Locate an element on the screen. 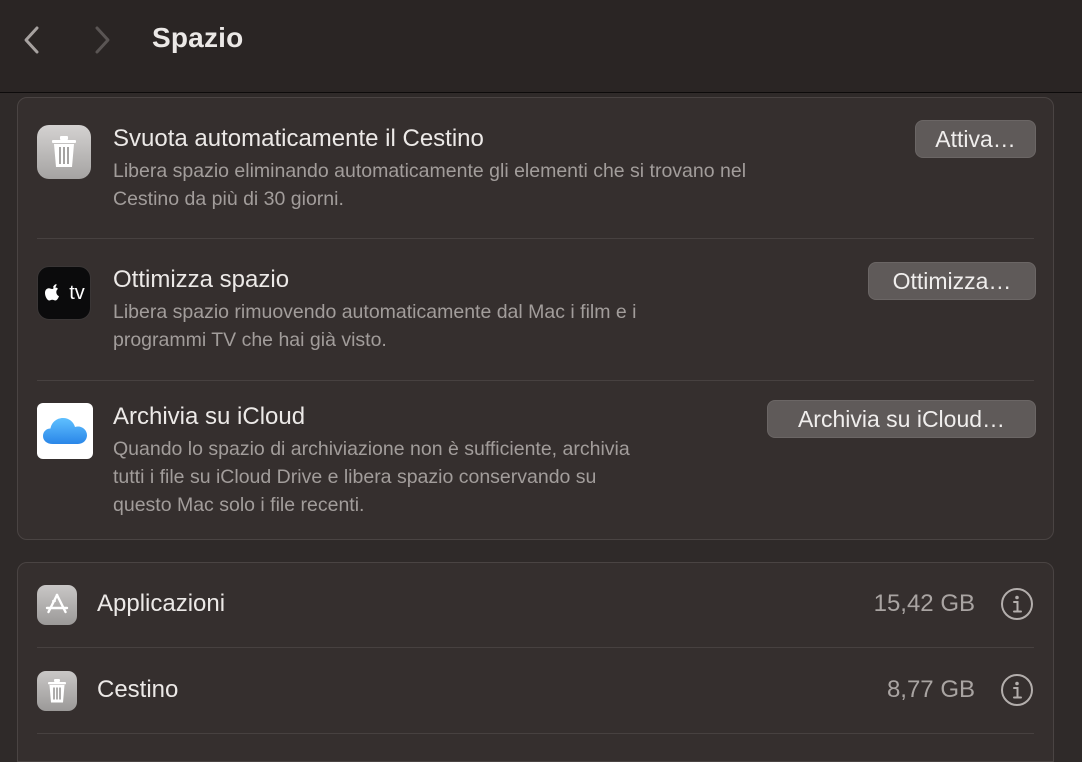  apple-tv-icon: tv is located at coordinates (64, 293).